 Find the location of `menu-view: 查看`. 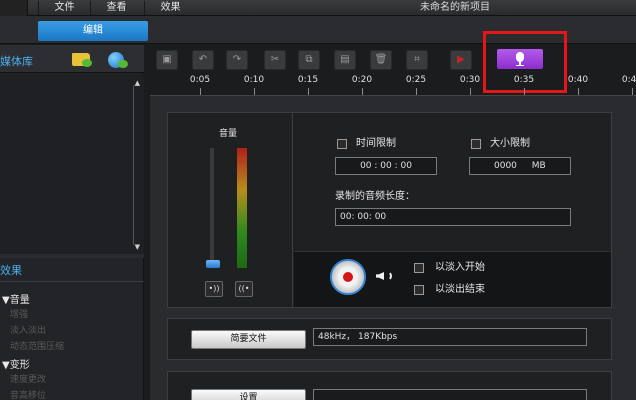

menu-view: 查看 is located at coordinates (116, 8).